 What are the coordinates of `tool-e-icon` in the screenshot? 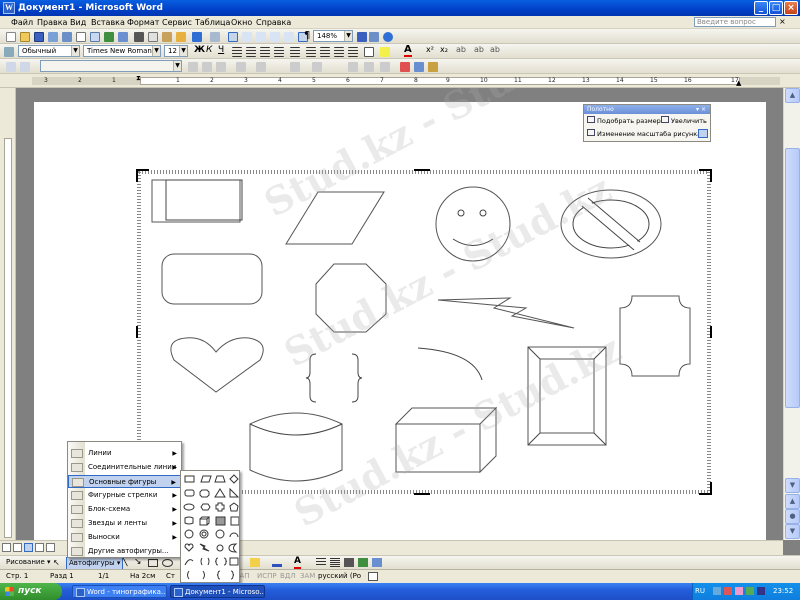 It's located at (419, 67).